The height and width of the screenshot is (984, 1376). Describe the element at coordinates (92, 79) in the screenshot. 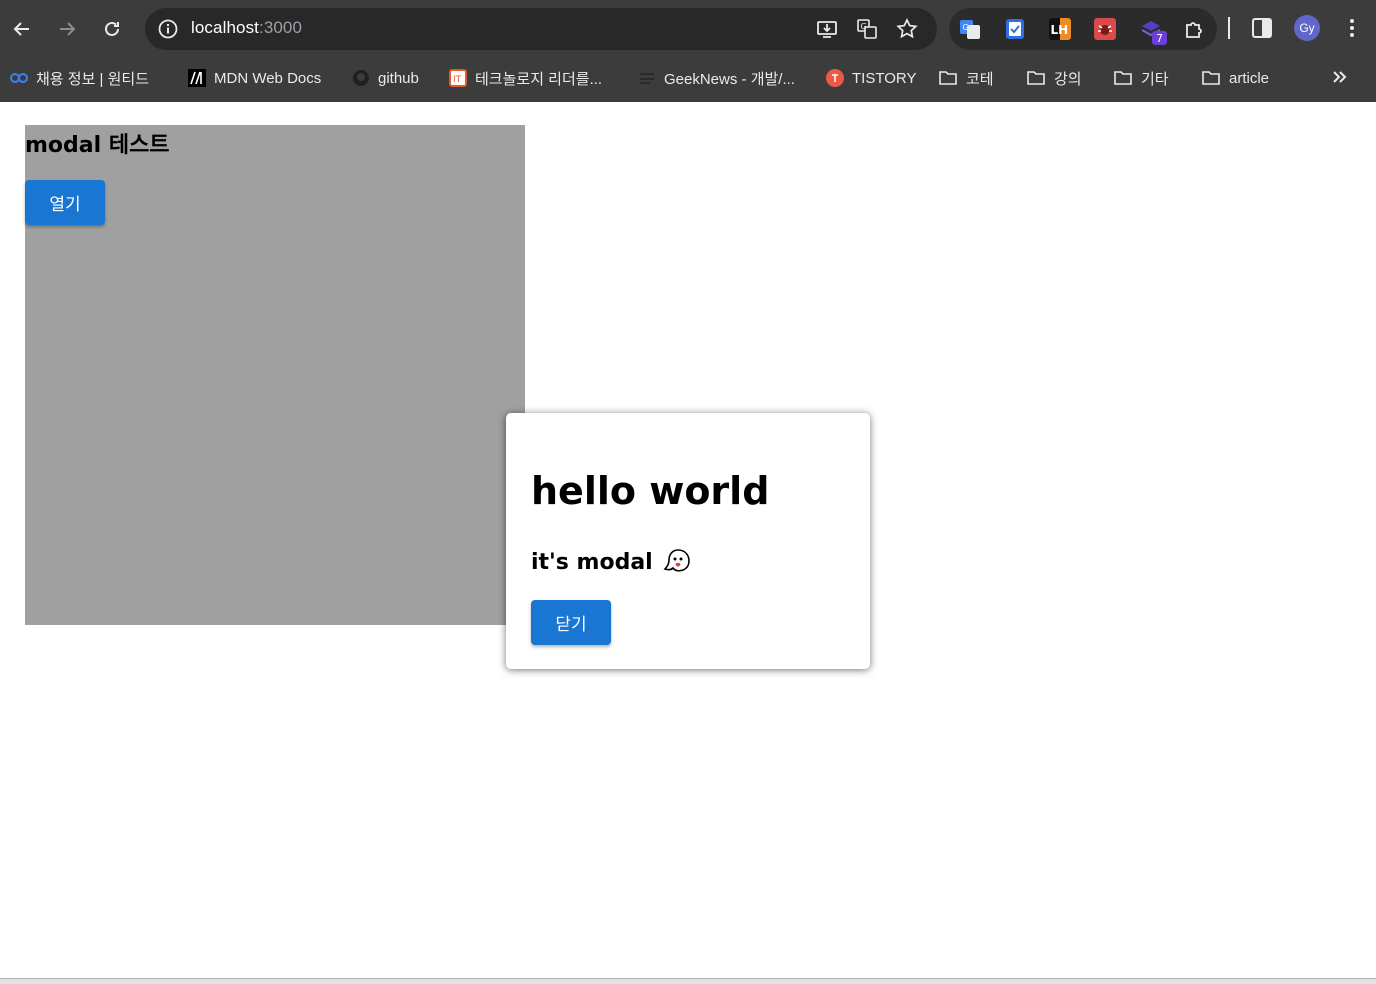

I see `bookmark-label: 채용 정보 | 원티드` at that location.